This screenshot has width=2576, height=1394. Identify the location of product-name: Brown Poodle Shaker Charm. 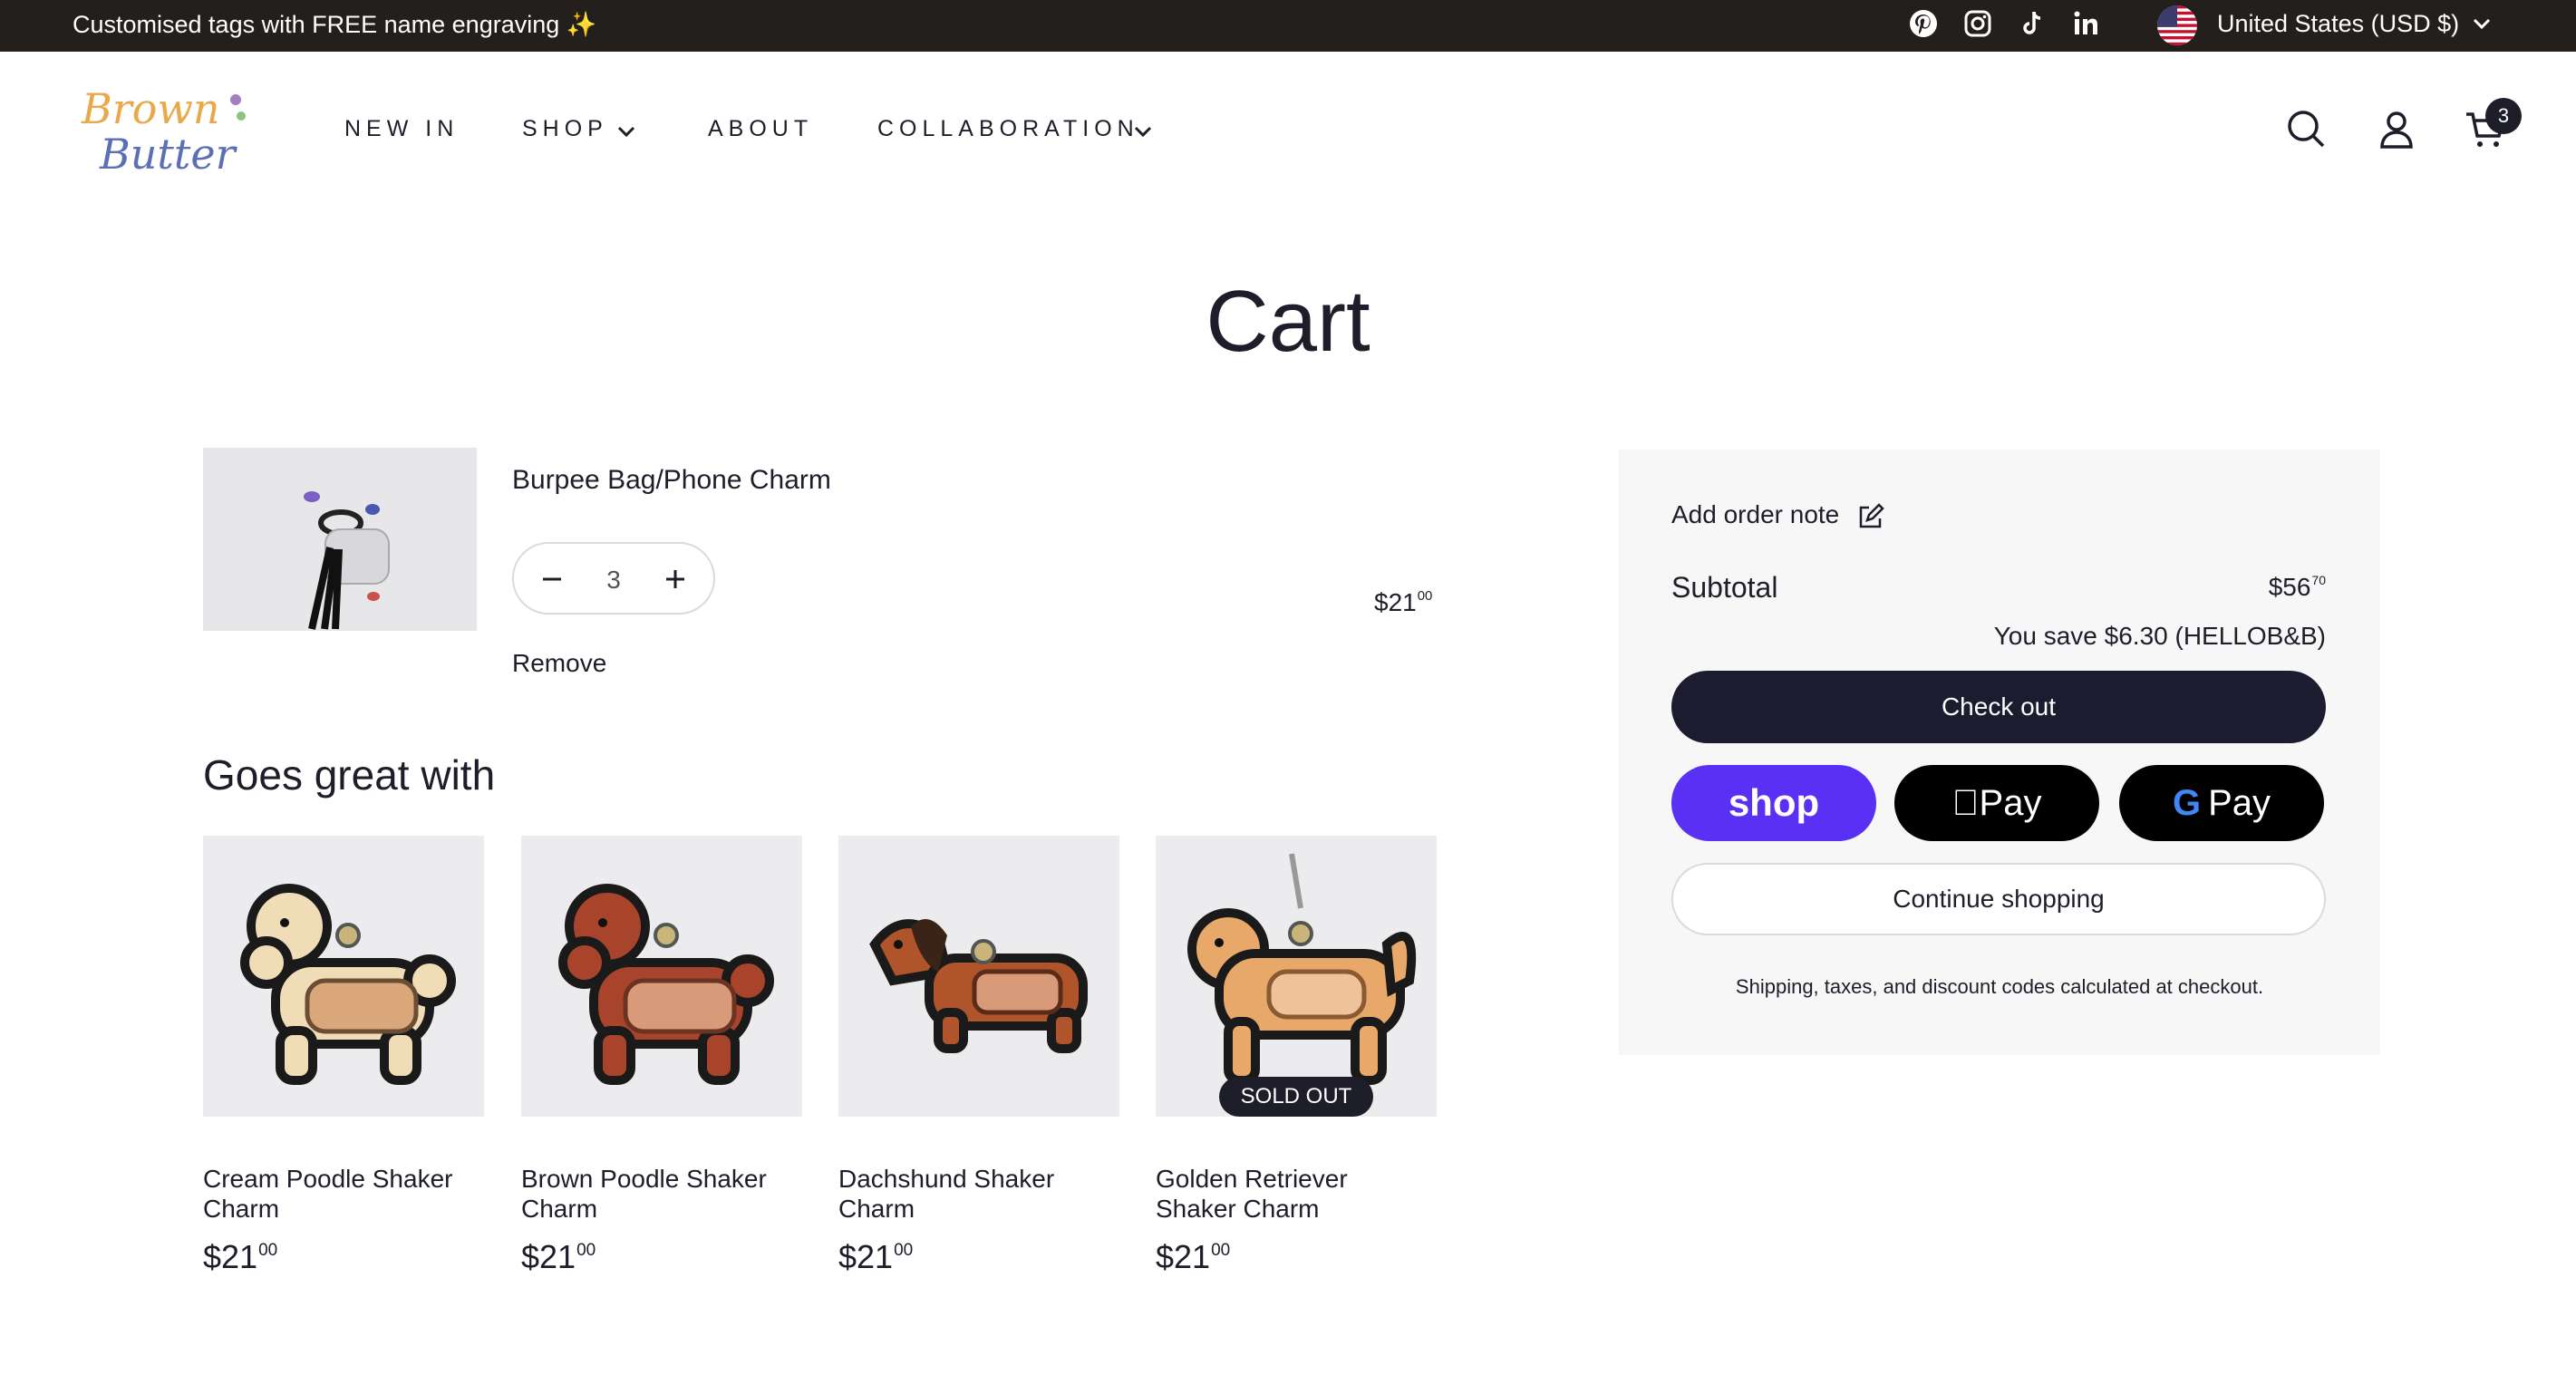
(657, 1194).